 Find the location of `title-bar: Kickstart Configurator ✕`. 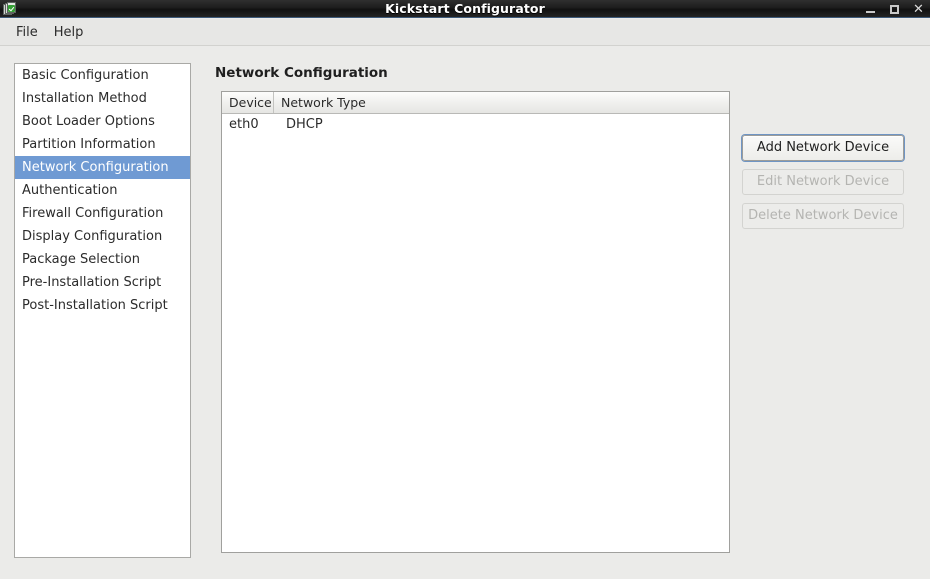

title-bar: Kickstart Configurator ✕ is located at coordinates (465, 9).